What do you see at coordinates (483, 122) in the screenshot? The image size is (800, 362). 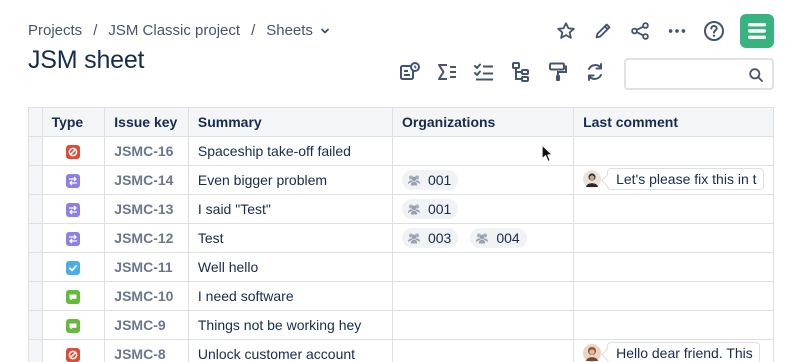 I see `column-header-organizations: Organizations` at bounding box center [483, 122].